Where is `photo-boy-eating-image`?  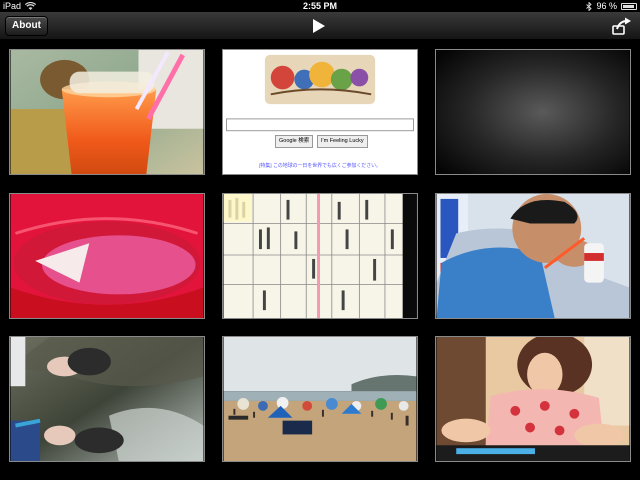 photo-boy-eating-image is located at coordinates (533, 256).